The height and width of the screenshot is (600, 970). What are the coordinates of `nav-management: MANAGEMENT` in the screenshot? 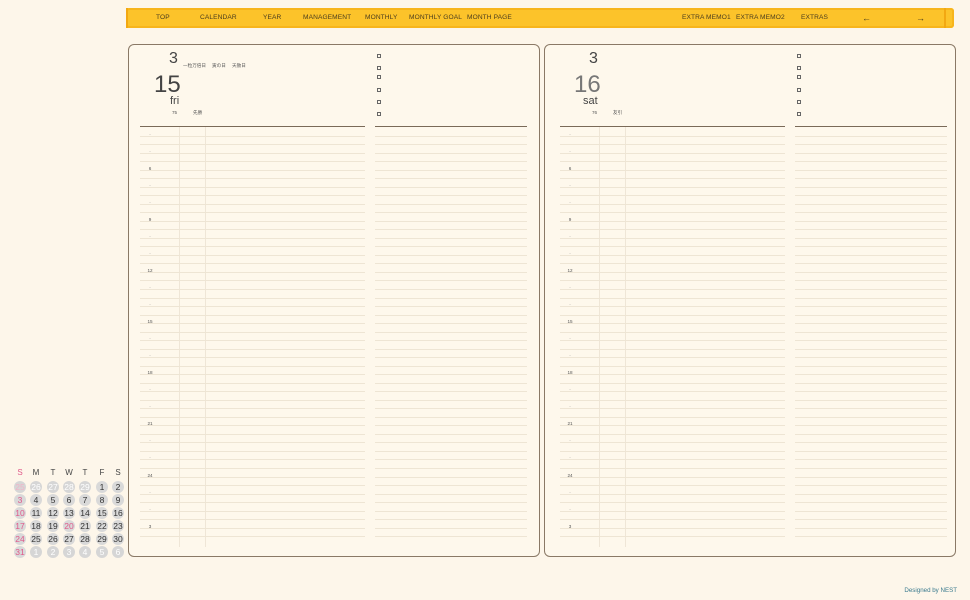 It's located at (327, 18).